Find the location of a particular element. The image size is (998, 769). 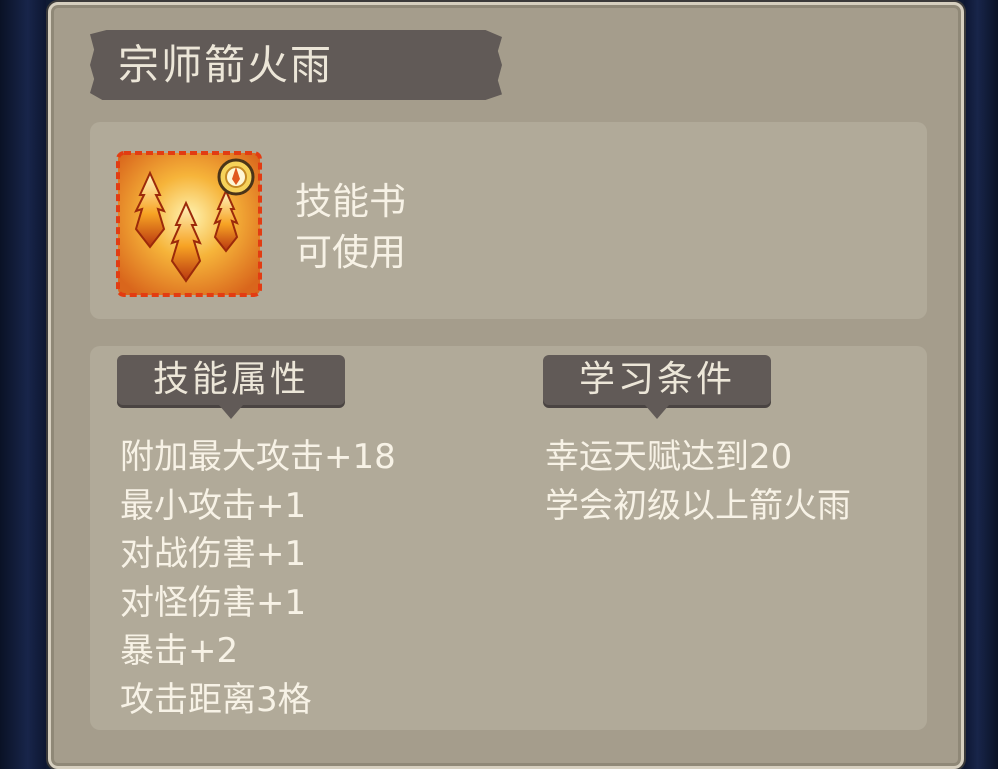

learning-requirements-title: 学习条件 is located at coordinates (656, 379).